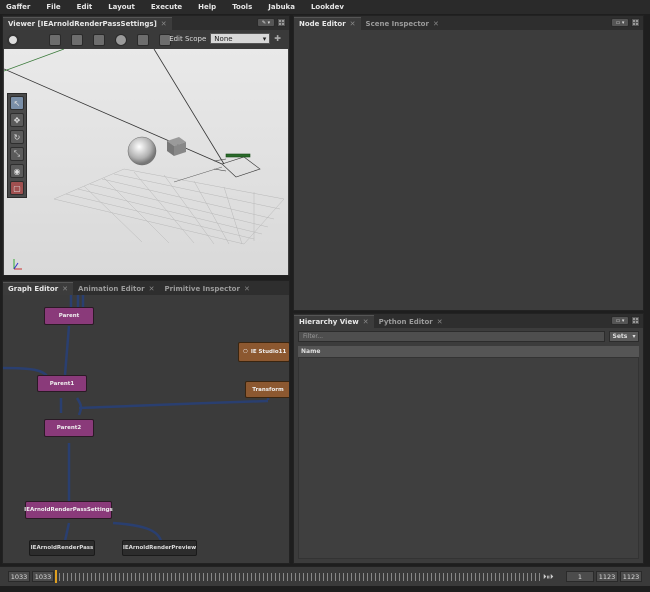 Image resolution: width=650 pixels, height=592 pixels. What do you see at coordinates (85, 7) in the screenshot?
I see `menu-edit: Edit` at bounding box center [85, 7].